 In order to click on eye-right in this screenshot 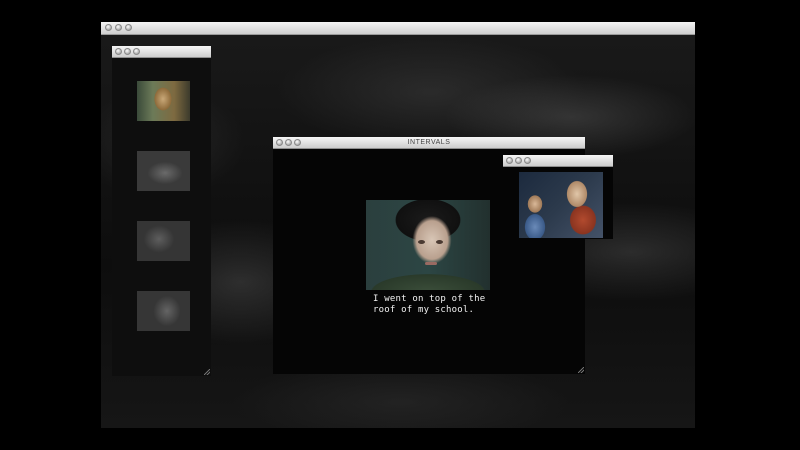, I will do `click(439, 242)`.